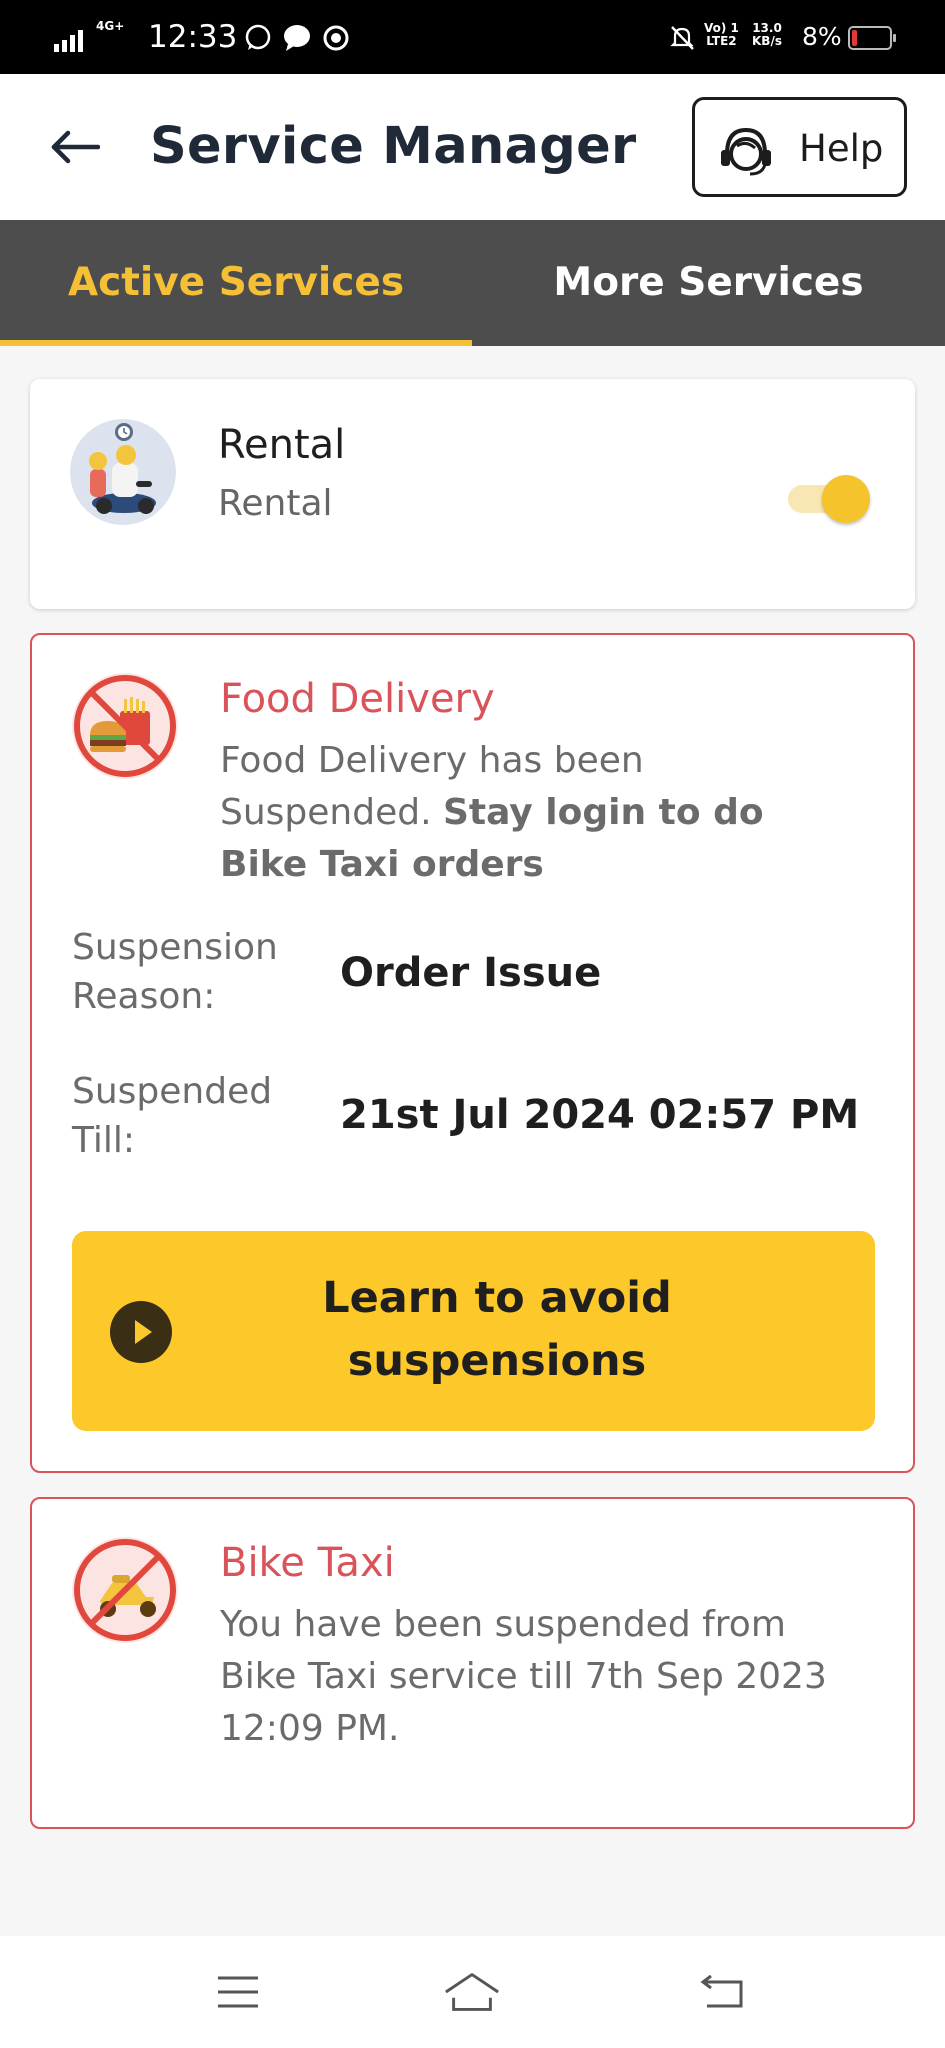  I want to click on rental-service-card: Rental Rental, so click(472, 494).